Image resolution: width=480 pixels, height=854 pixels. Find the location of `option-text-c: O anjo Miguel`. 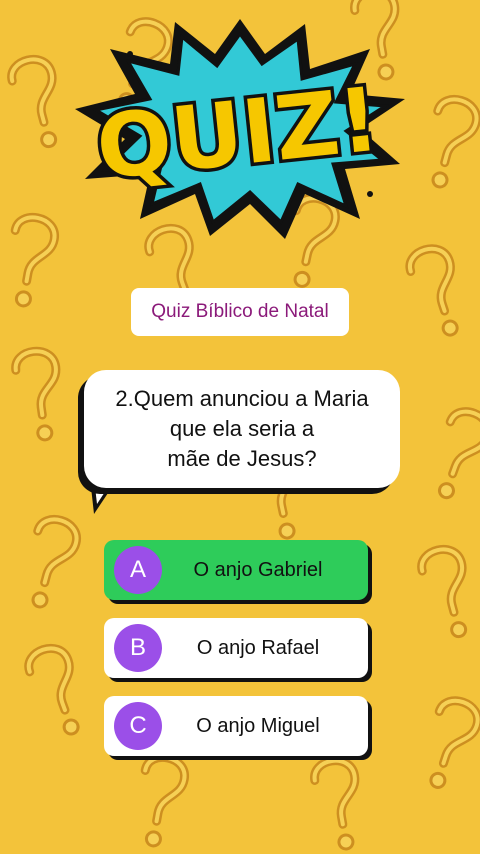

option-text-c: O anjo Miguel is located at coordinates (258, 725).